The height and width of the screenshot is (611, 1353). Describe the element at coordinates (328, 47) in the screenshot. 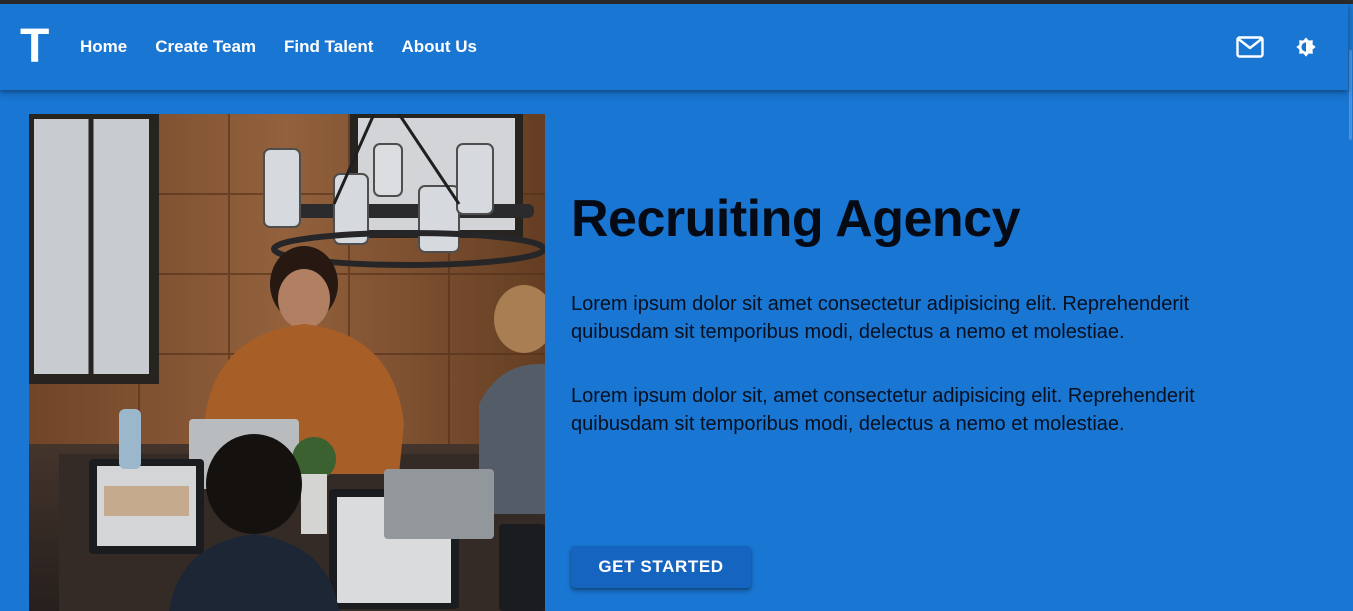

I see `nav-find-talent: Find Talent` at that location.